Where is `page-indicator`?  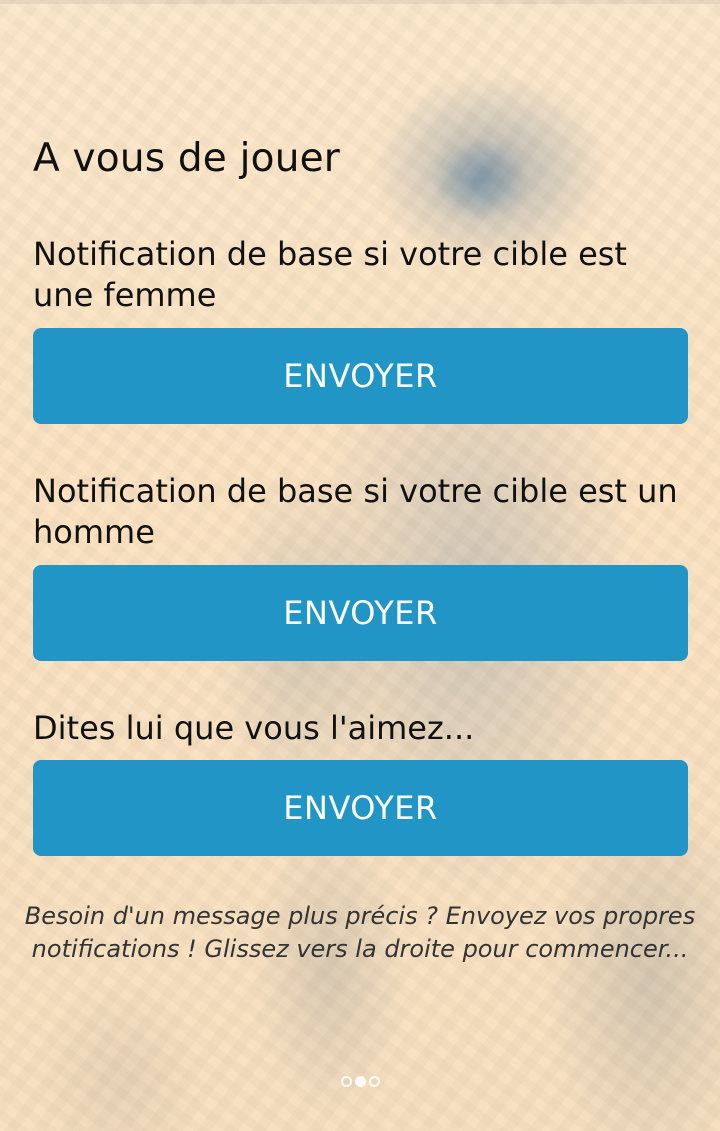 page-indicator is located at coordinates (360, 1081).